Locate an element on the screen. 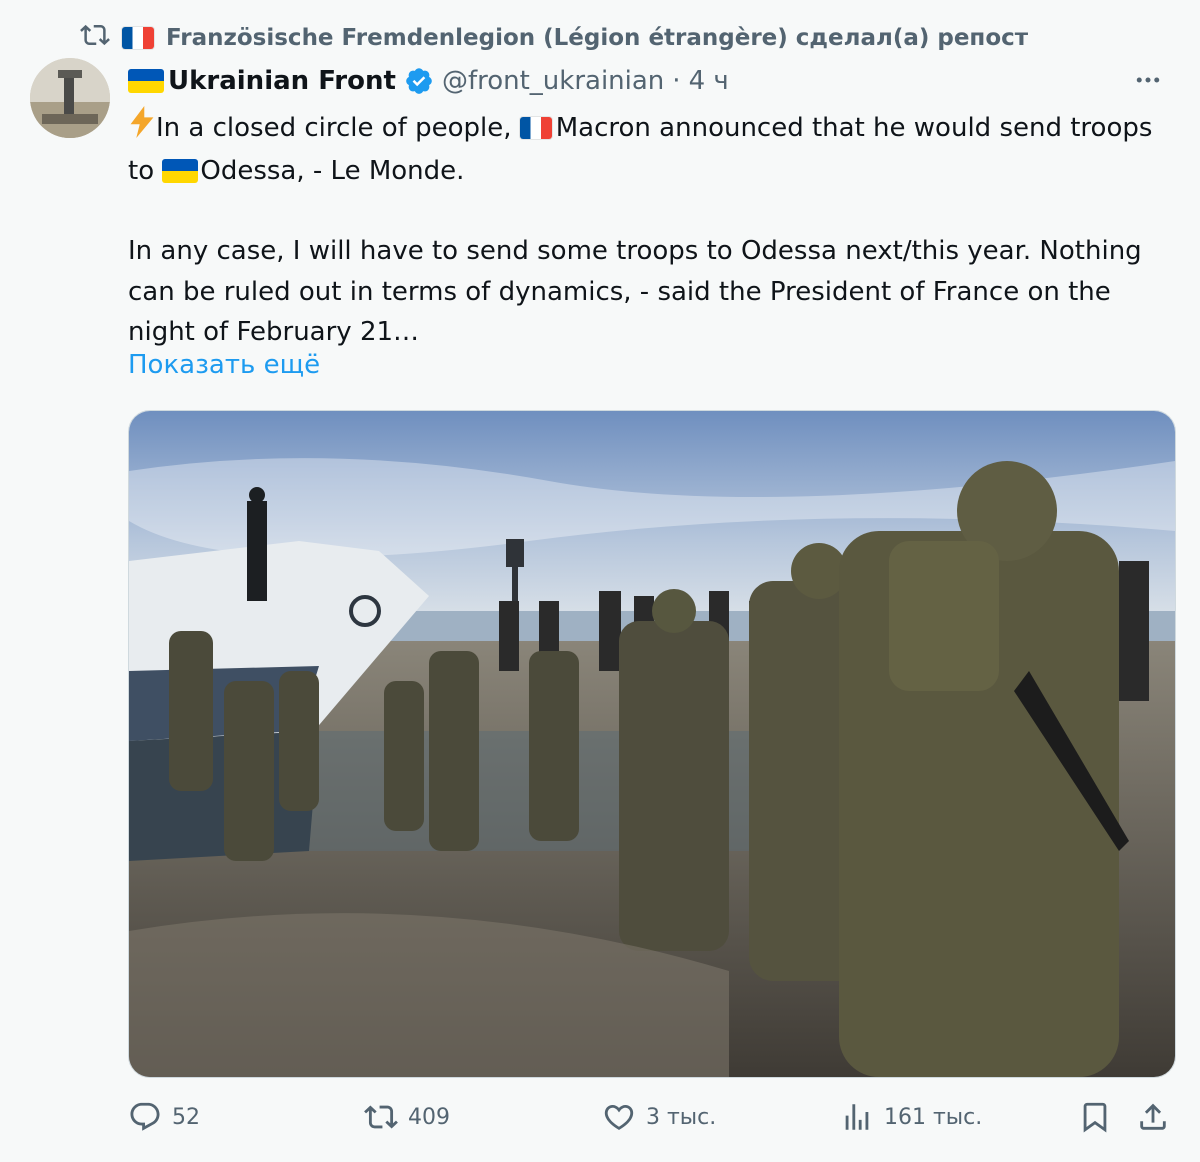 The image size is (1200, 1162). share-icon is located at coordinates (1153, 1116).